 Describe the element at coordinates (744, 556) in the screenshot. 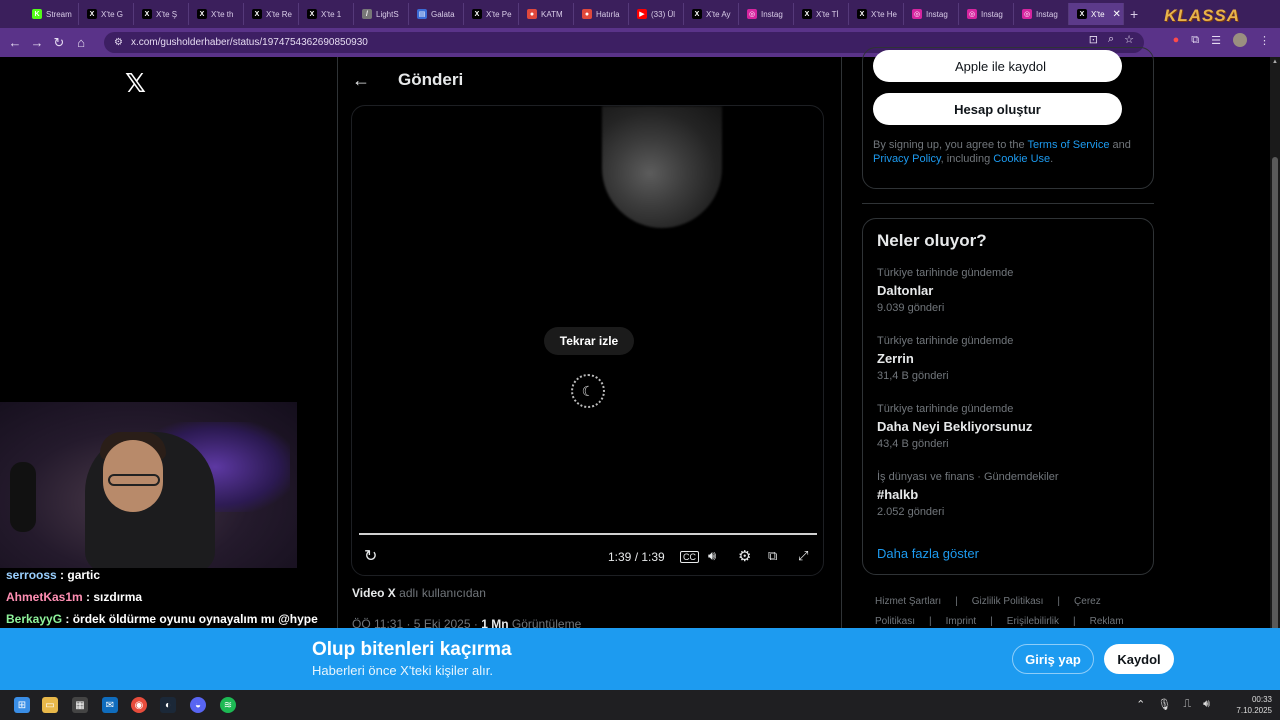

I see `settings-gear-icon: ⚙` at that location.